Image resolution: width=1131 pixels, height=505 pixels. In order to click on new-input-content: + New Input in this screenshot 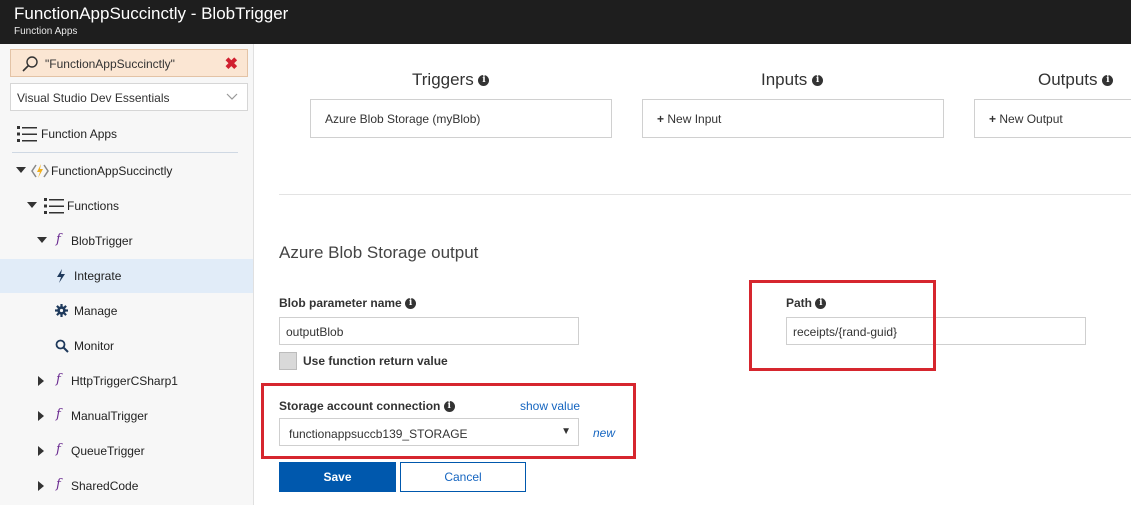, I will do `click(689, 119)`.